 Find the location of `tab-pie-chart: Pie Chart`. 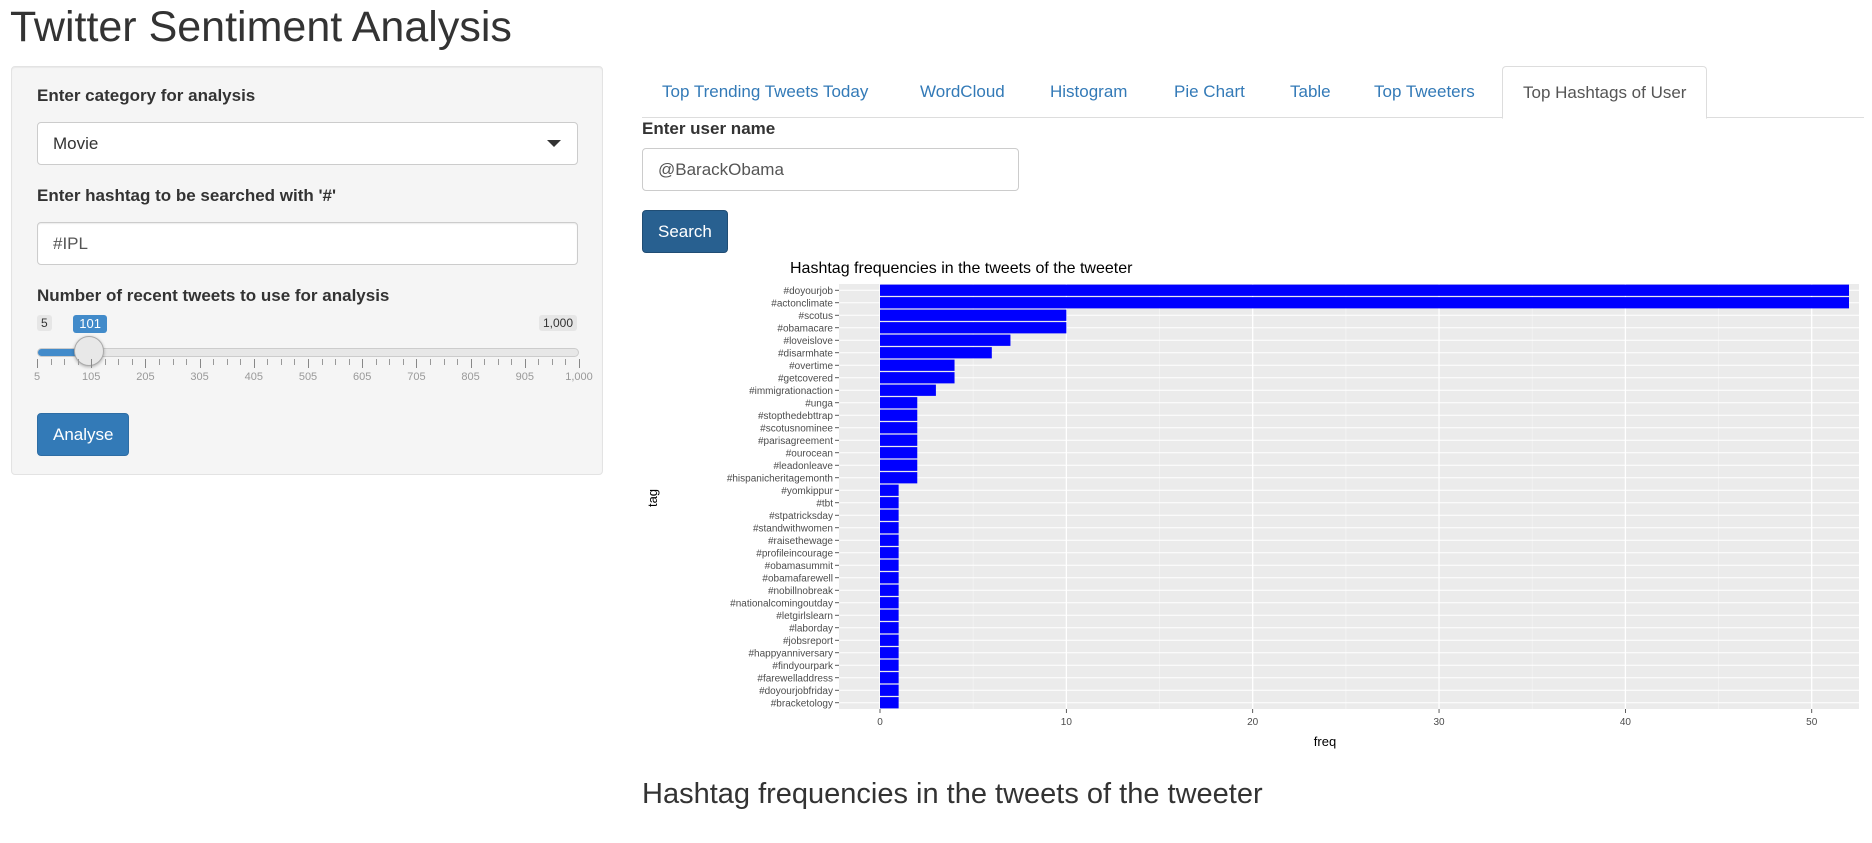

tab-pie-chart: Pie Chart is located at coordinates (1209, 92).